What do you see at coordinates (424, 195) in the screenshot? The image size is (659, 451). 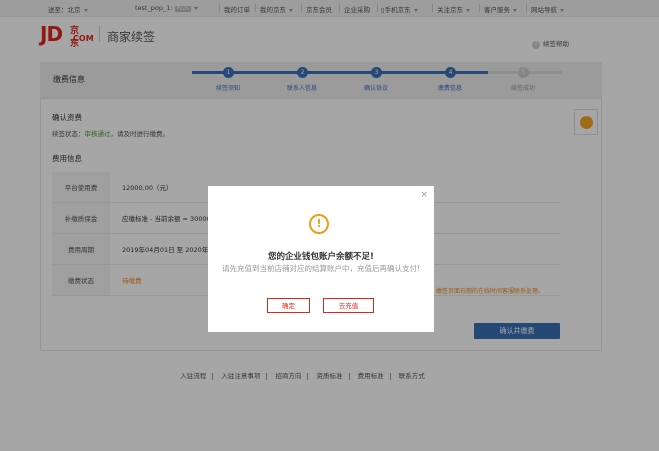 I see `close-icon: ×` at bounding box center [424, 195].